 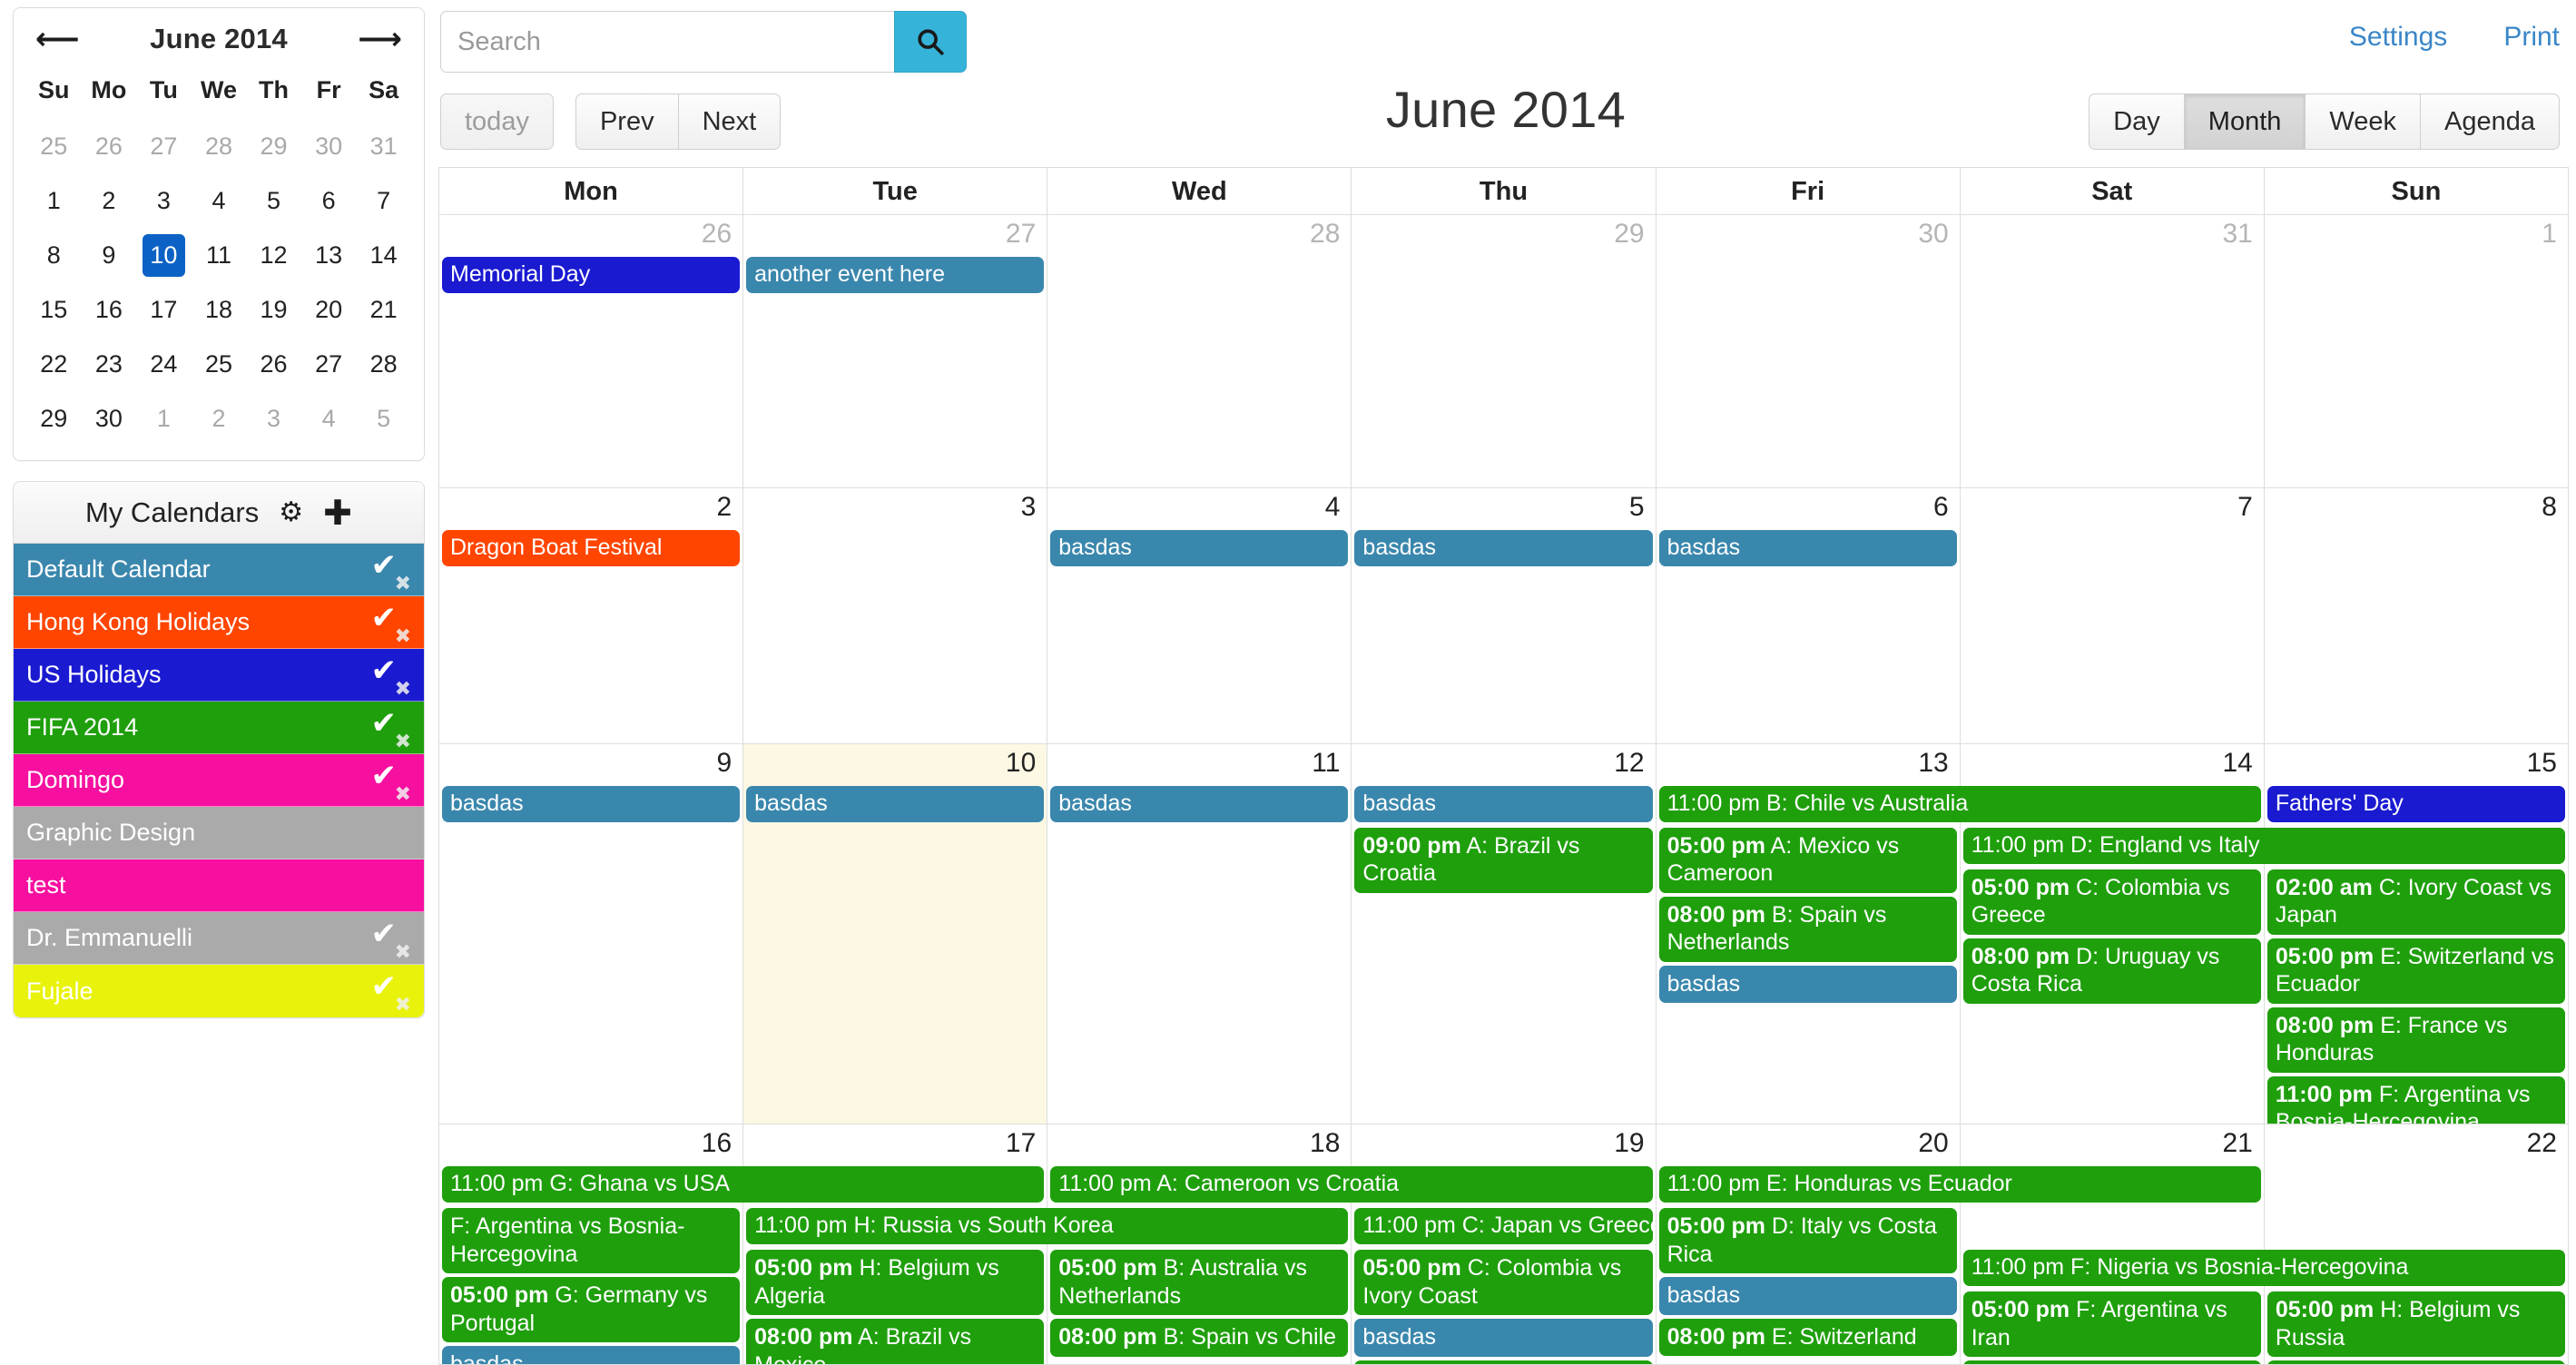 What do you see at coordinates (1503, 1362) in the screenshot?
I see `calendar-event: 08:00 pm D: Uruguay vs` at bounding box center [1503, 1362].